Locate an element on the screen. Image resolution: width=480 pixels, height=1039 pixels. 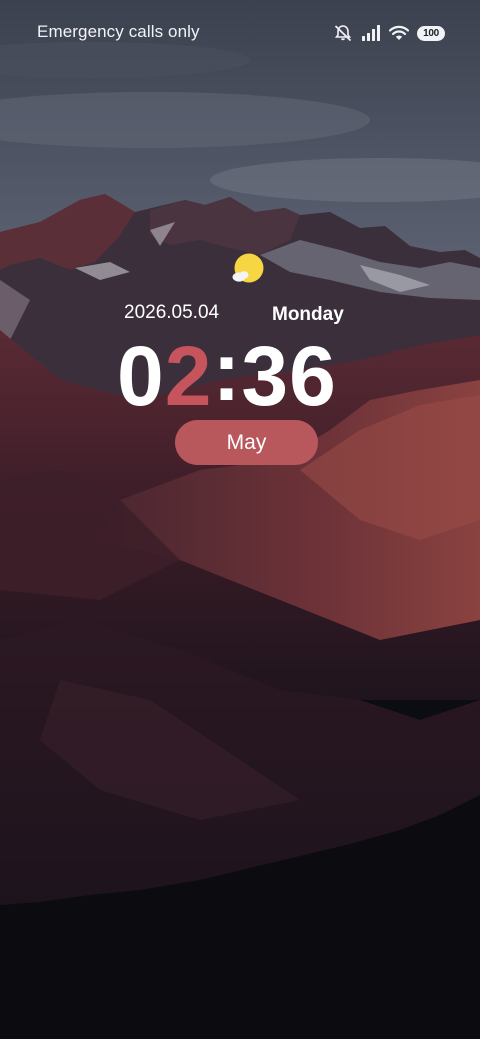
wifi-icon is located at coordinates (399, 32).